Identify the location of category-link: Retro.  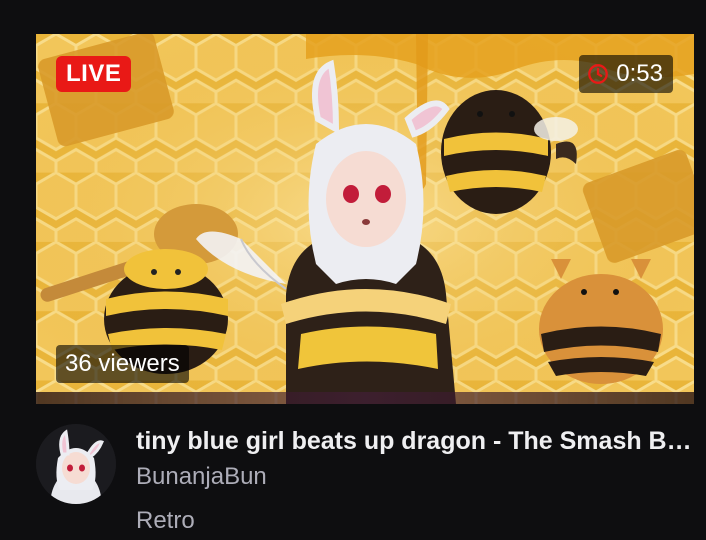
(416, 521).